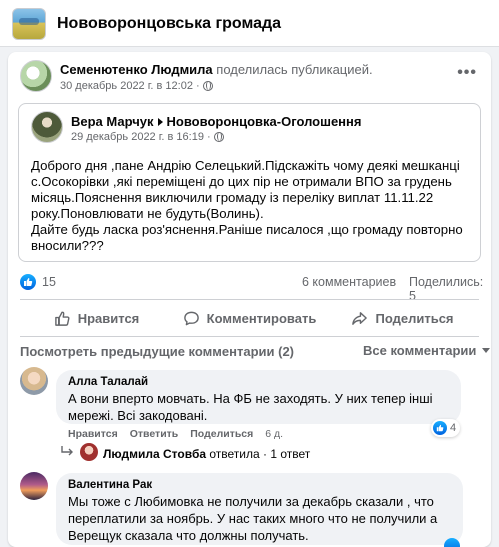 The height and width of the screenshot is (547, 499). Describe the element at coordinates (36, 76) in the screenshot. I see `sharer-avatar` at that location.